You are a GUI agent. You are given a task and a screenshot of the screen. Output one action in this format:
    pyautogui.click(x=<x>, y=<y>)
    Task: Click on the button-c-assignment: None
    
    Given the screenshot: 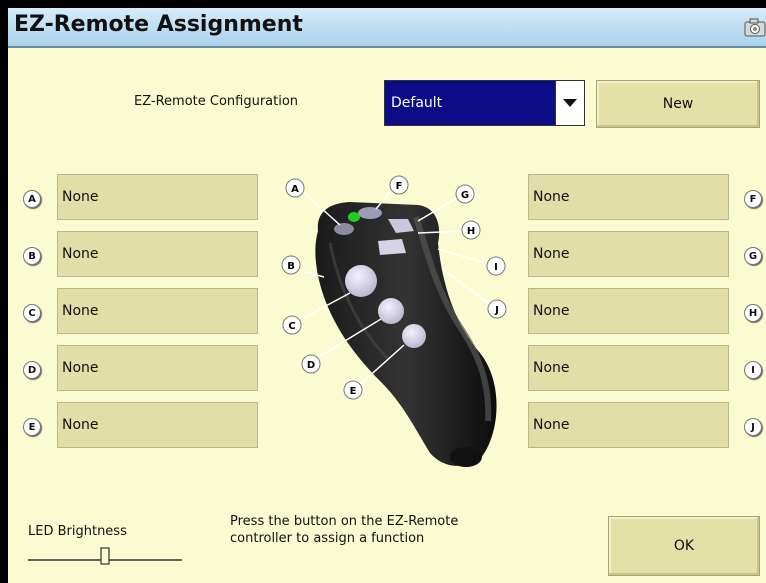 What is the action you would take?
    pyautogui.click(x=157, y=311)
    